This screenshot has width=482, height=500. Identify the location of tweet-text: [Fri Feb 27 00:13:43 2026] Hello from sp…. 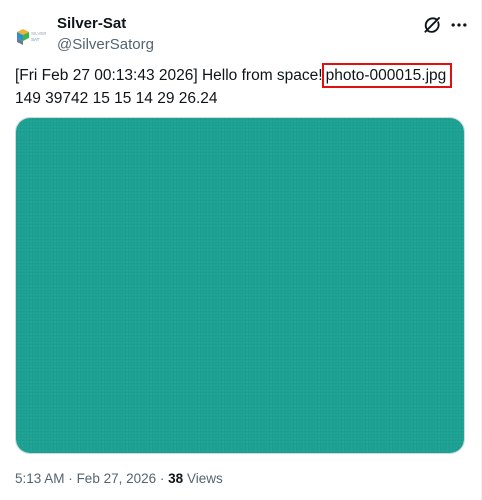
(245, 86).